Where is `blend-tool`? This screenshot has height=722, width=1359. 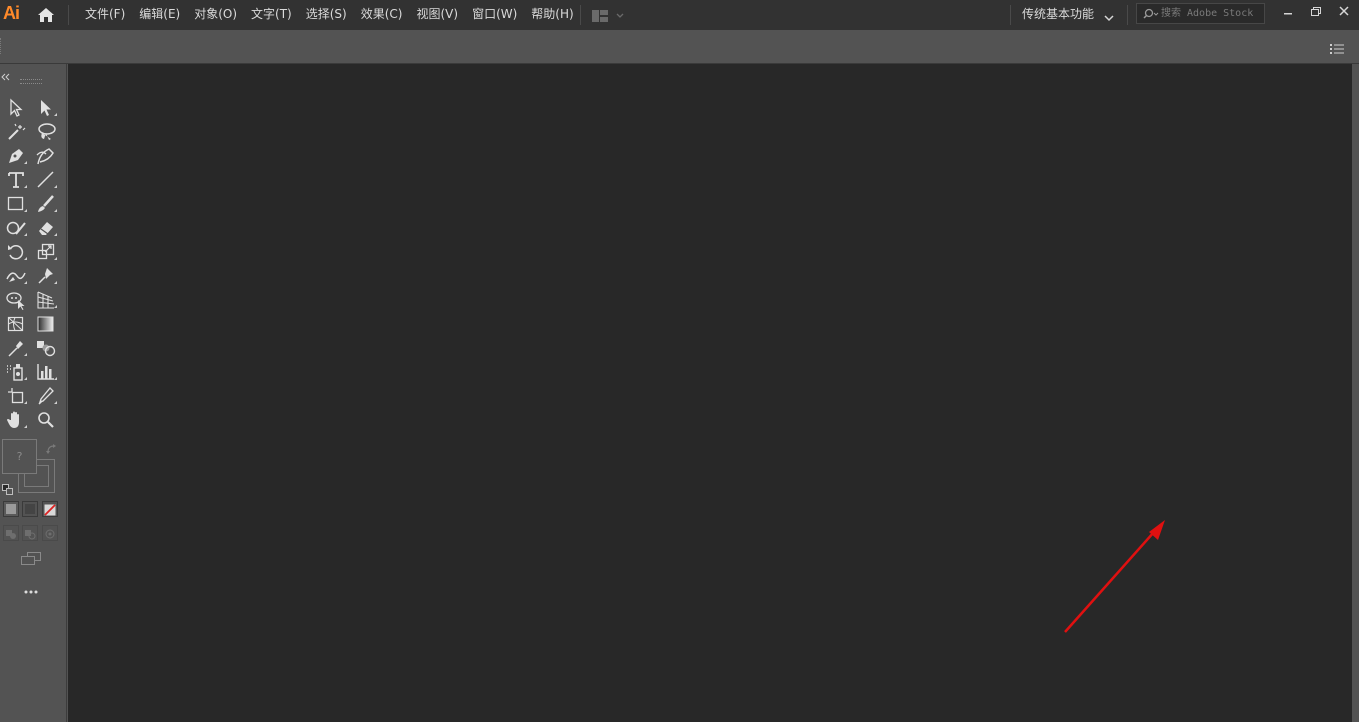
blend-tool is located at coordinates (46, 348).